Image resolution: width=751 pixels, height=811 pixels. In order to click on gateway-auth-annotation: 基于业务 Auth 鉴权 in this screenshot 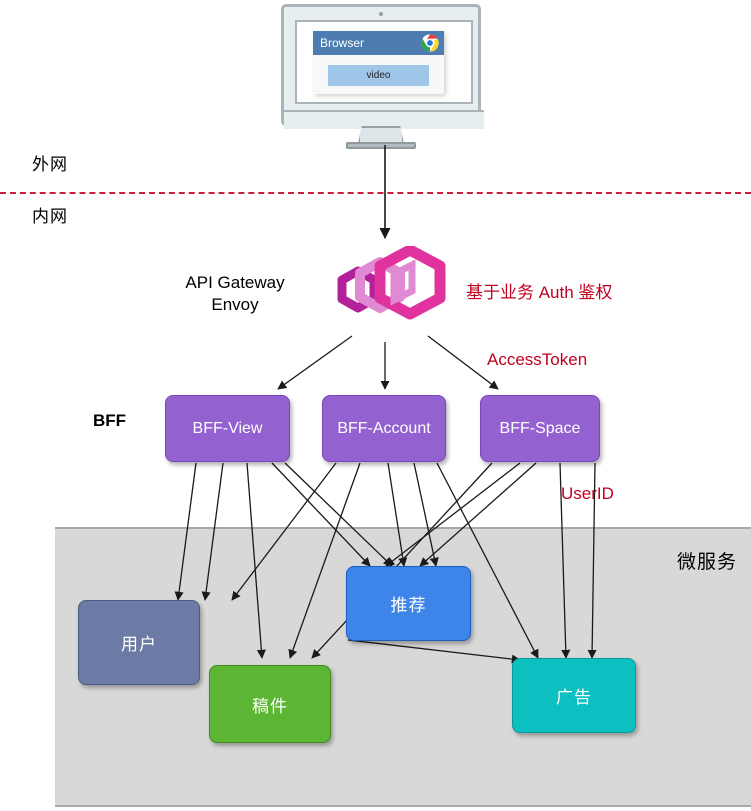, I will do `click(539, 292)`.